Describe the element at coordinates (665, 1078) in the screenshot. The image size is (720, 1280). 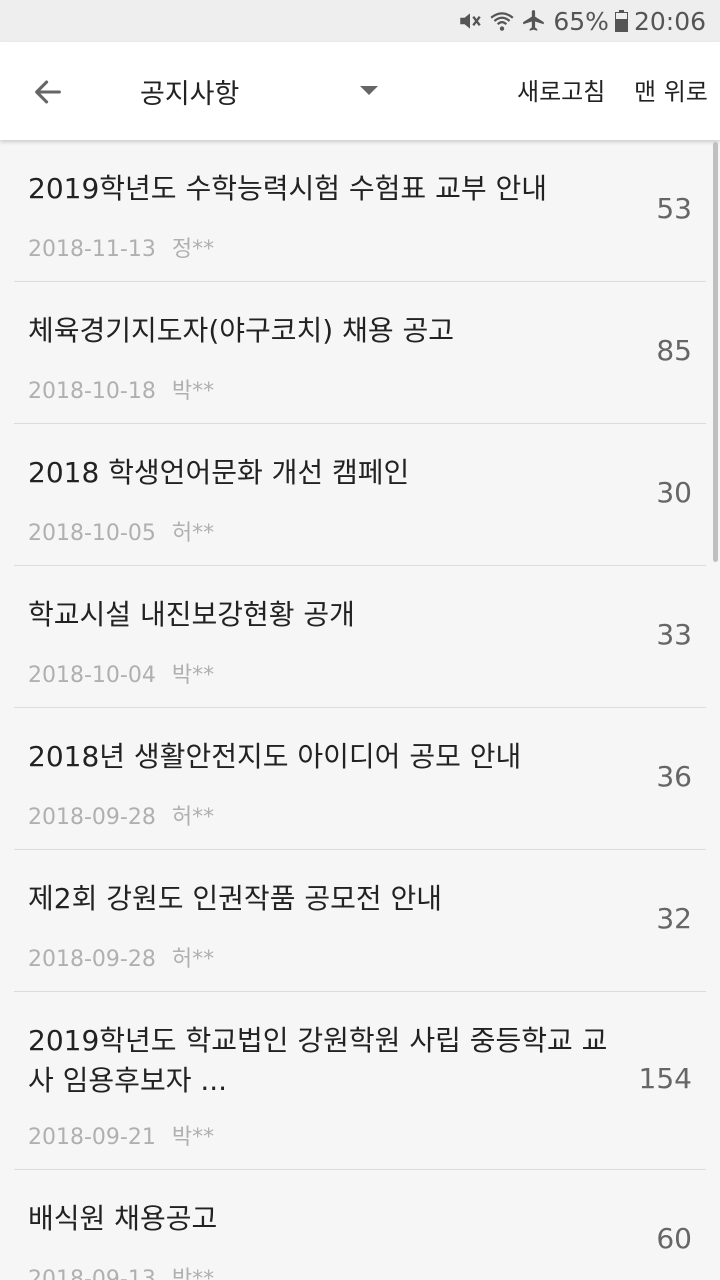
I see `view-count: 154` at that location.